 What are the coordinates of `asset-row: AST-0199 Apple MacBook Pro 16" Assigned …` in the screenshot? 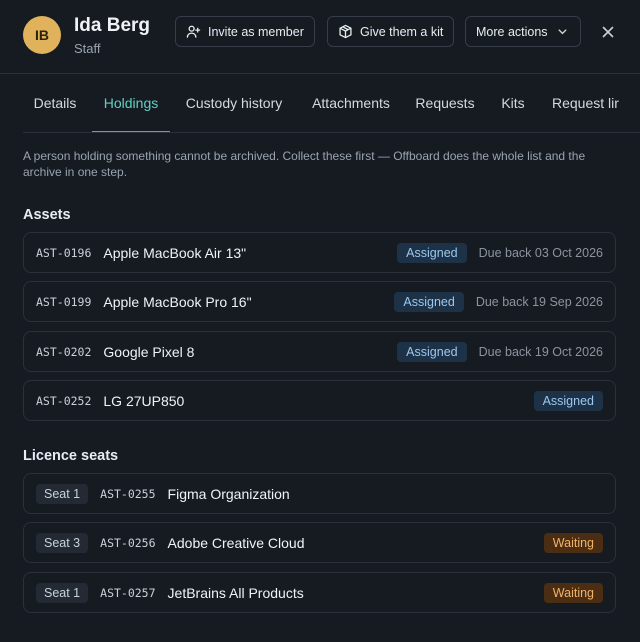 It's located at (319, 301).